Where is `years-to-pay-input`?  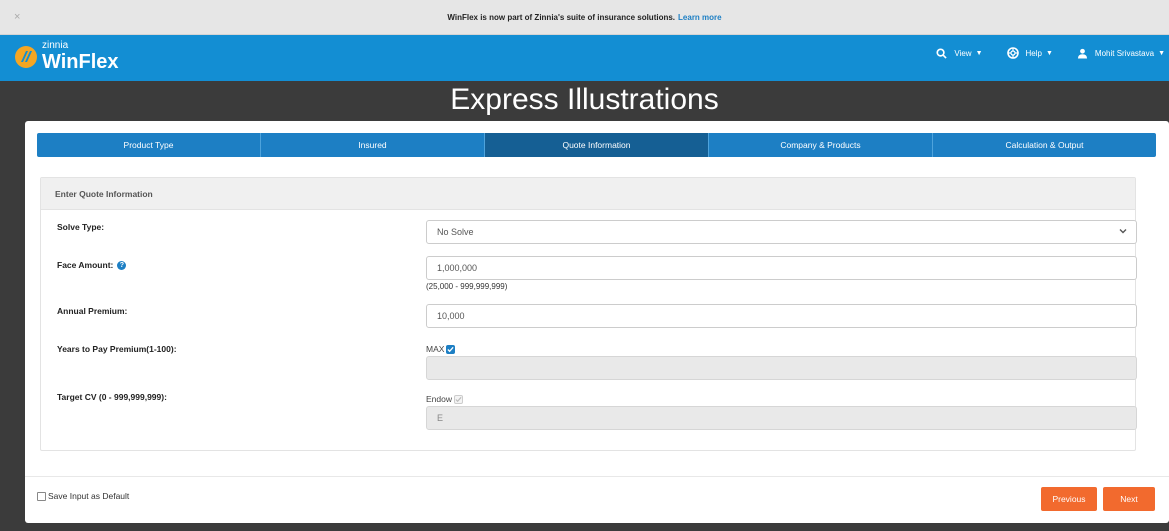
years-to-pay-input is located at coordinates (781, 368).